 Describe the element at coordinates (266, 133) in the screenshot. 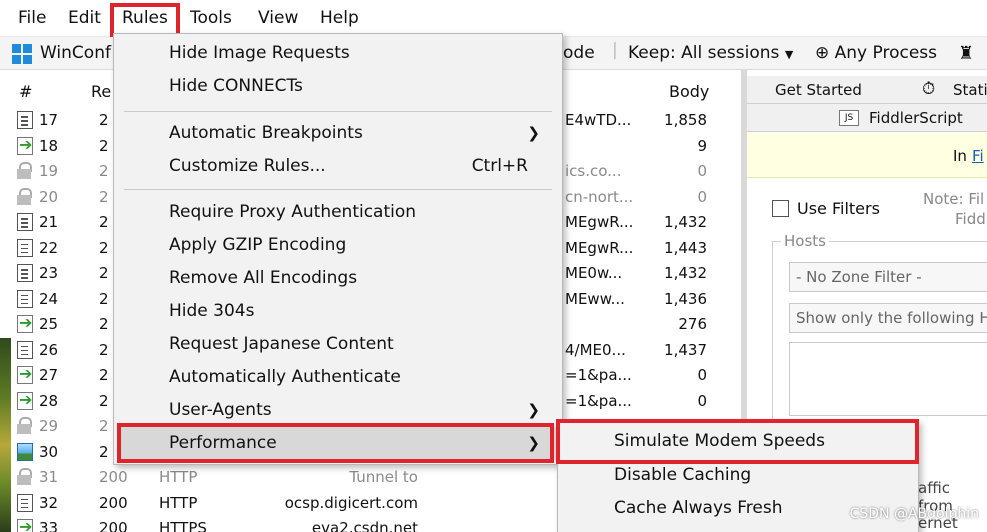

I see `menu-item-label: Automatic Breakpoints` at that location.